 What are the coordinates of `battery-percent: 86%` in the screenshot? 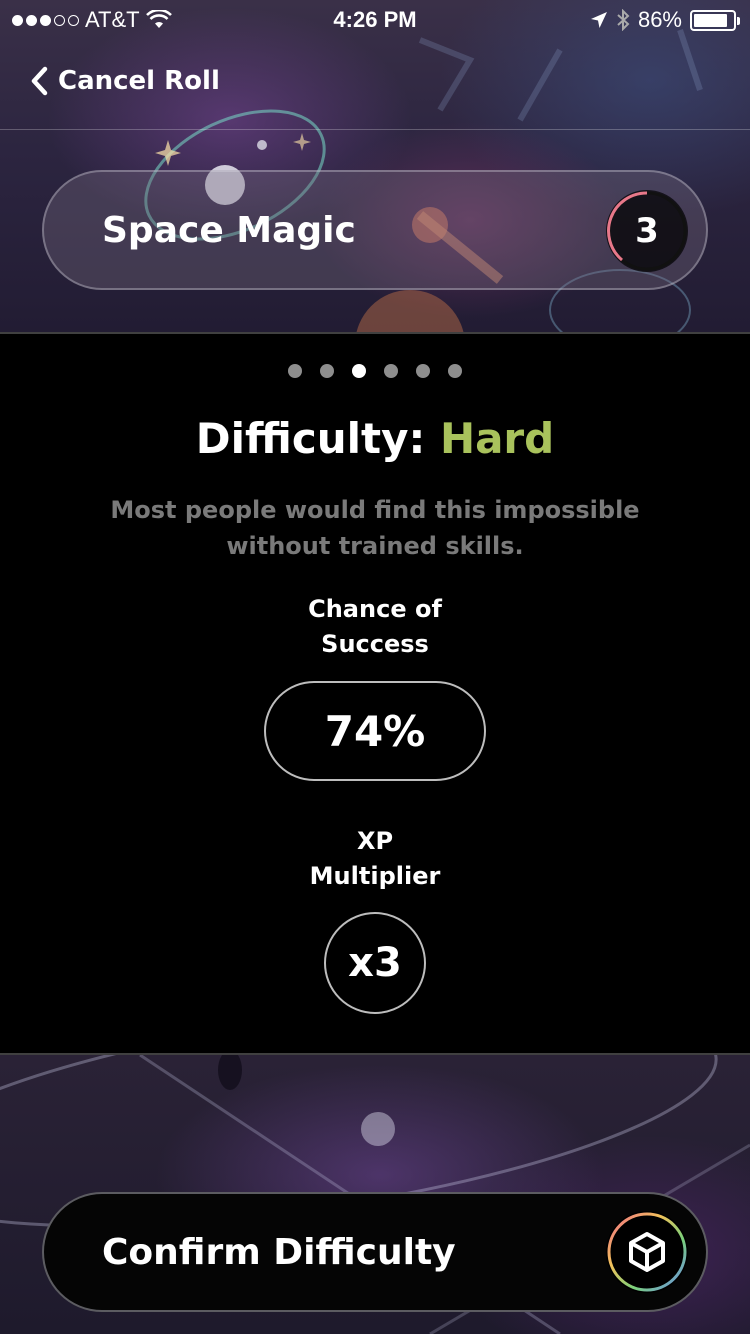 It's located at (659, 19).